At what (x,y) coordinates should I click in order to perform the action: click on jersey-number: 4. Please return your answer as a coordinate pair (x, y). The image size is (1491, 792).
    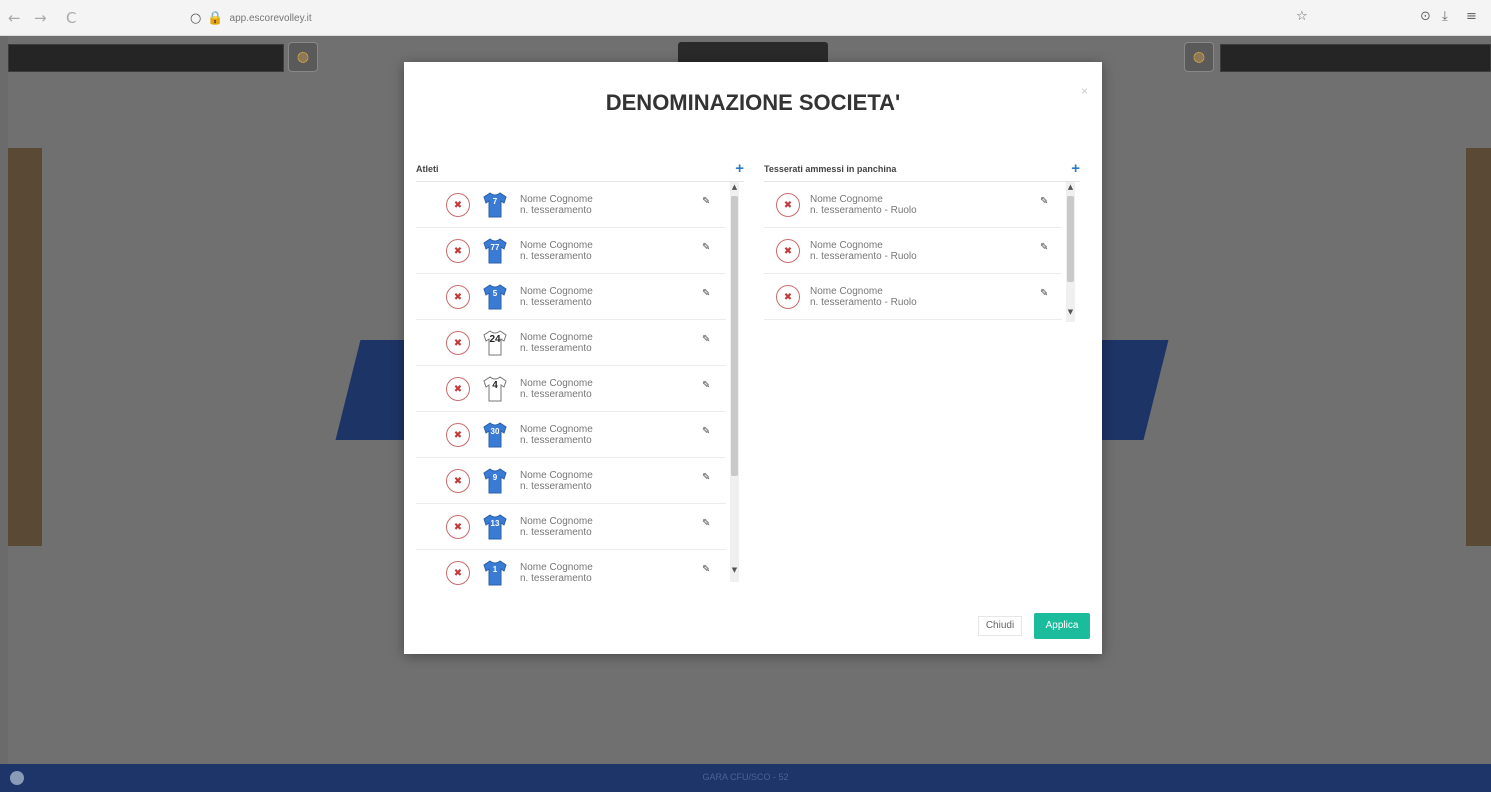
    Looking at the image, I should click on (495, 385).